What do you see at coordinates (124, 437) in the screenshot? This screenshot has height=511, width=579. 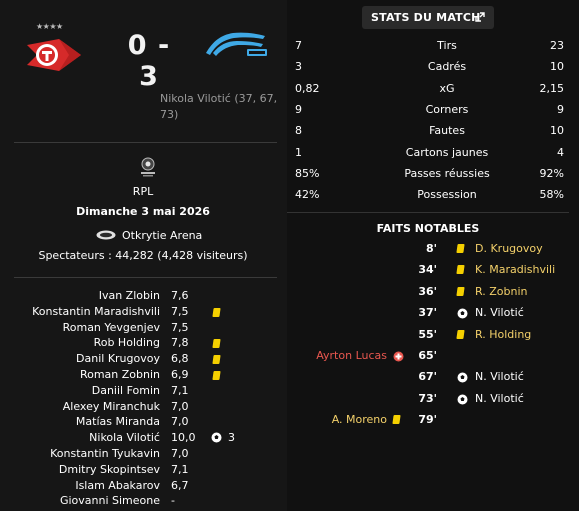 I see `player-name: Nikola Vilotić` at bounding box center [124, 437].